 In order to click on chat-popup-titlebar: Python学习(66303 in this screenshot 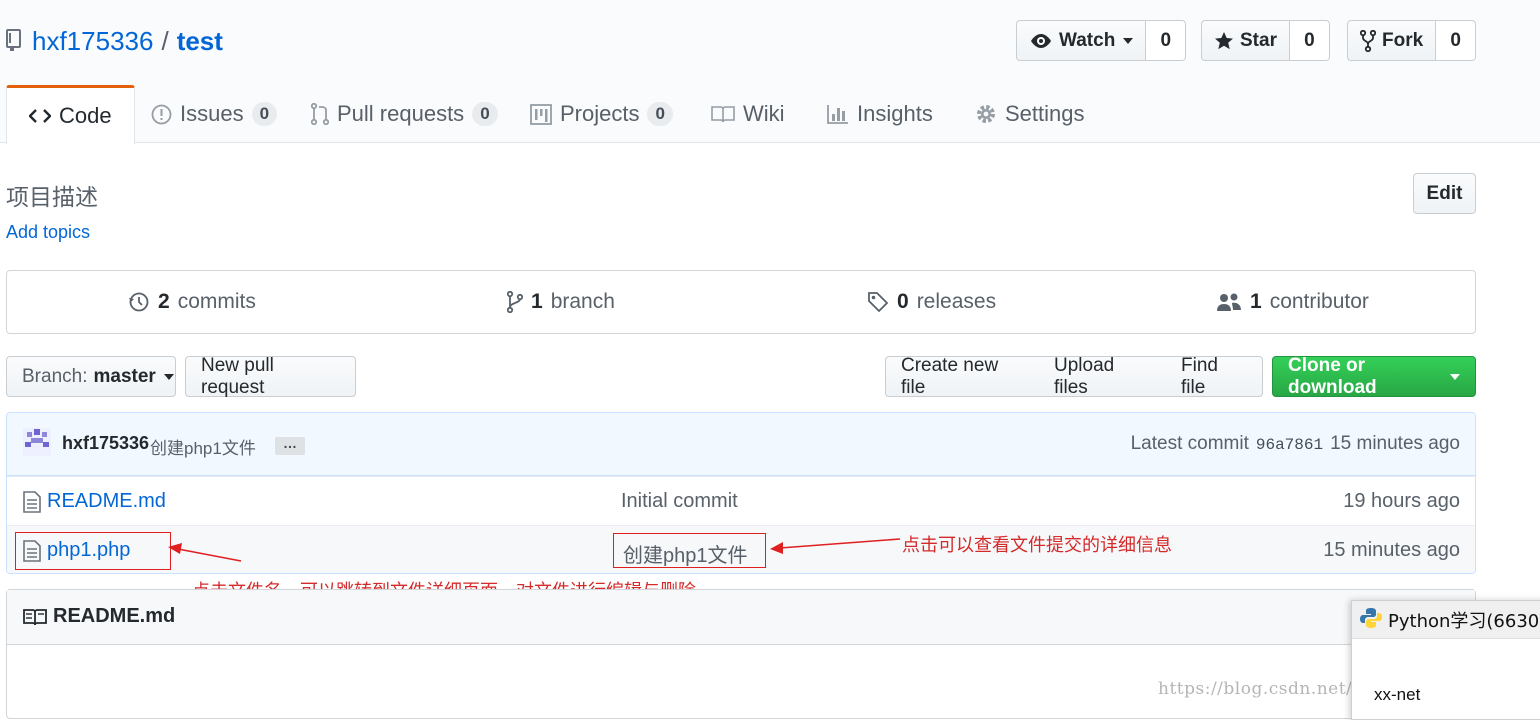, I will do `click(1446, 620)`.